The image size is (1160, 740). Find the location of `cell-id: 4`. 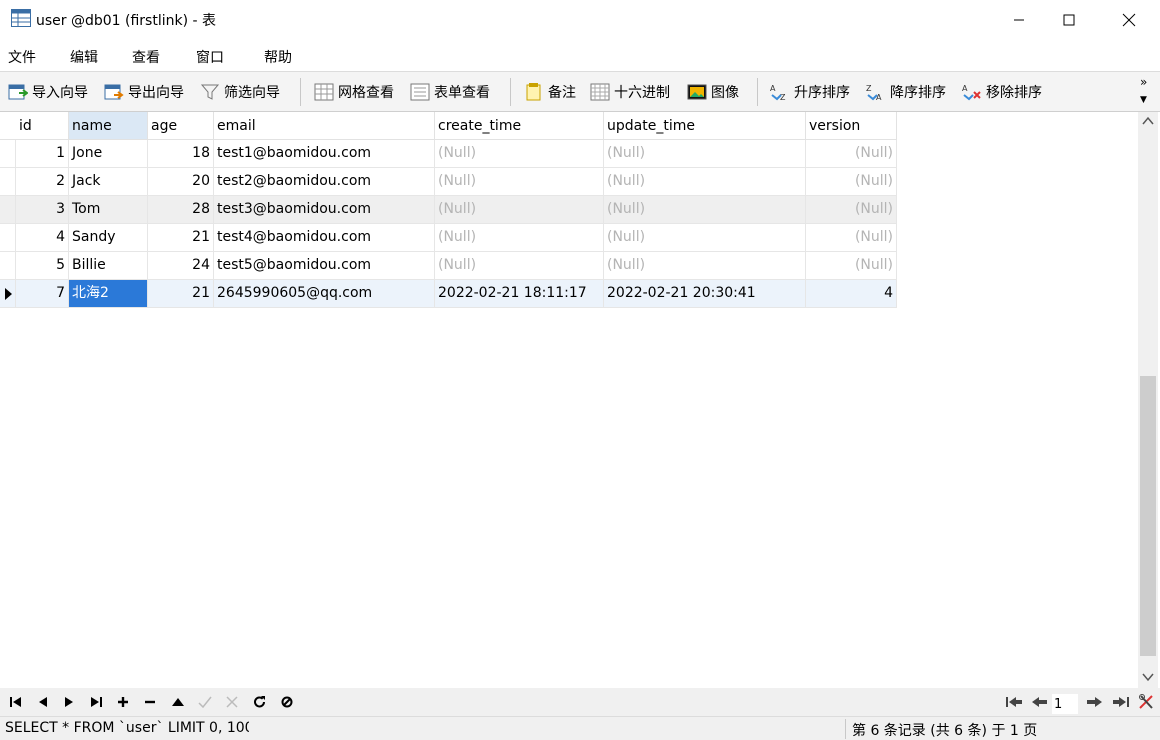

cell-id: 4 is located at coordinates (42, 238).